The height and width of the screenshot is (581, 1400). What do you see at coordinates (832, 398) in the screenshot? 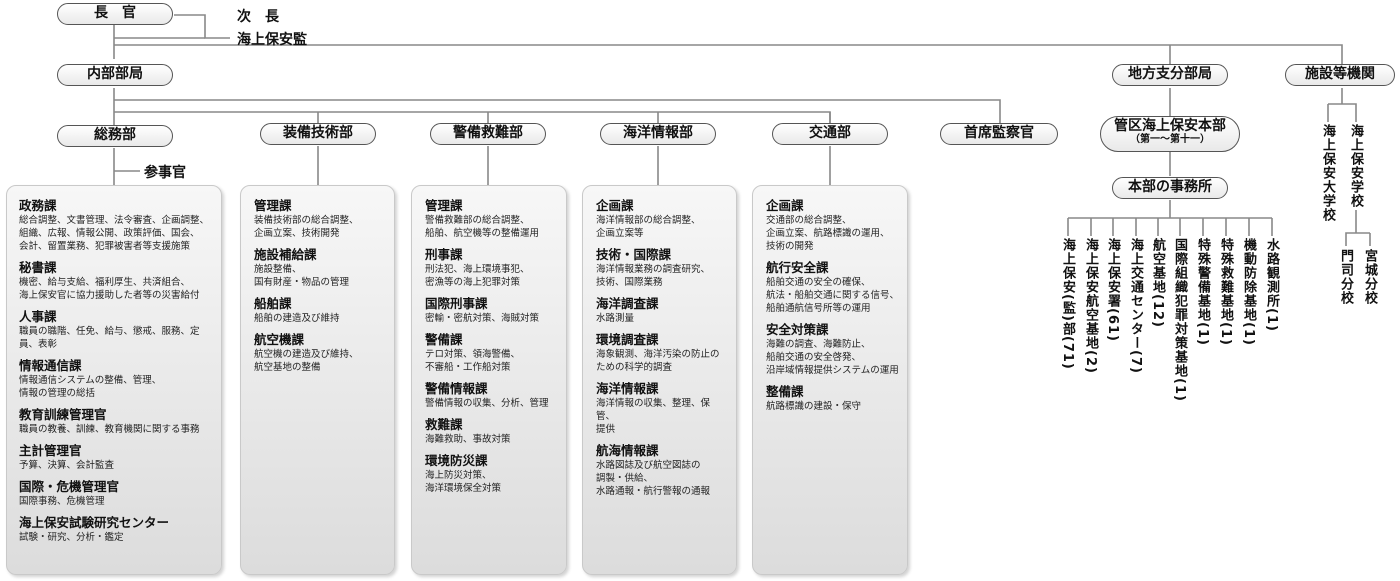
I see `section-item: 整備課航路標識の建設・保守` at bounding box center [832, 398].